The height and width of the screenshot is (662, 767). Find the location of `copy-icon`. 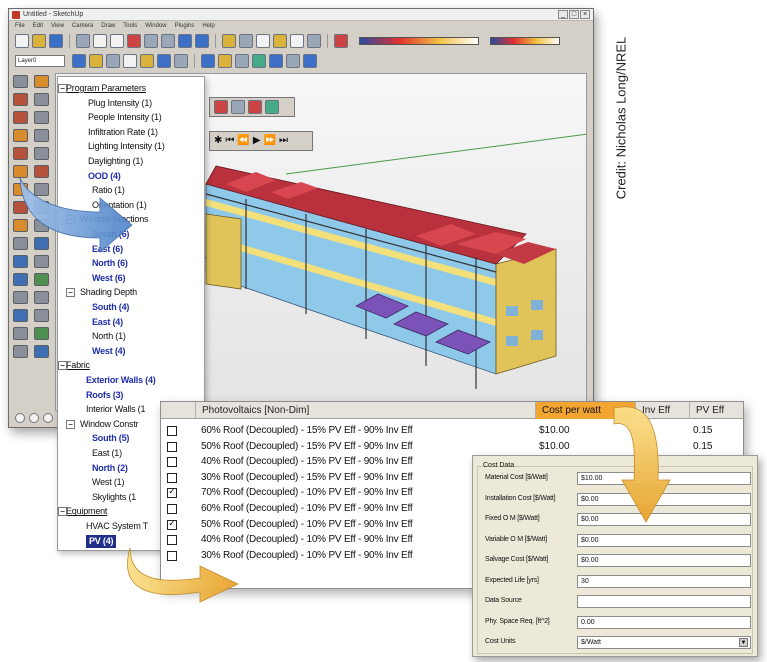

copy-icon is located at coordinates (100, 41).